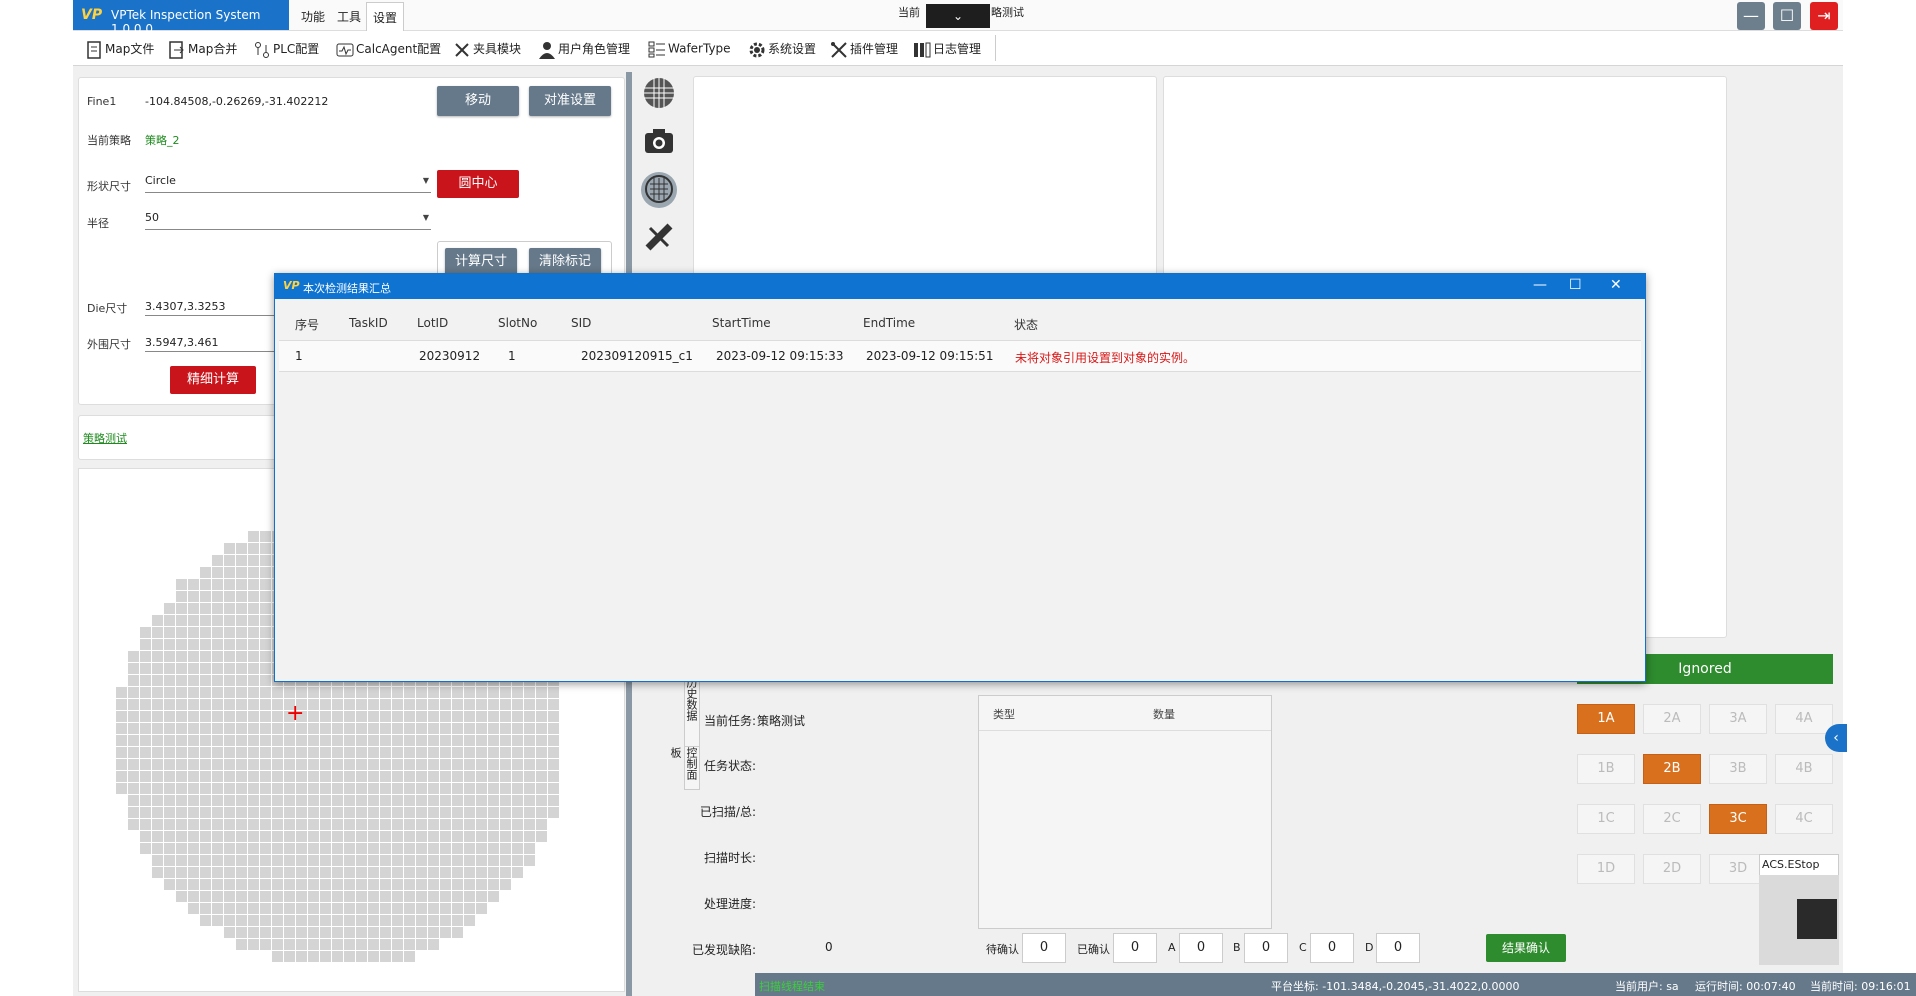 The height and width of the screenshot is (996, 1916). What do you see at coordinates (1738, 719) in the screenshot?
I see `slot-button-3a: 3A` at bounding box center [1738, 719].